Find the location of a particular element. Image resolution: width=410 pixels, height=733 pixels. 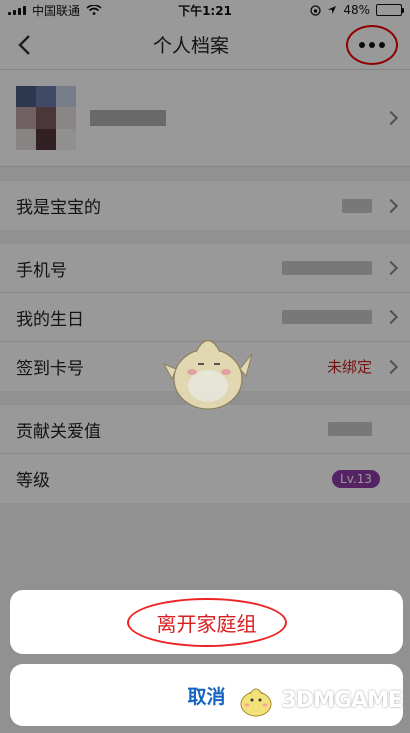

leave-family-label: 离开家庭组 is located at coordinates (206, 622).